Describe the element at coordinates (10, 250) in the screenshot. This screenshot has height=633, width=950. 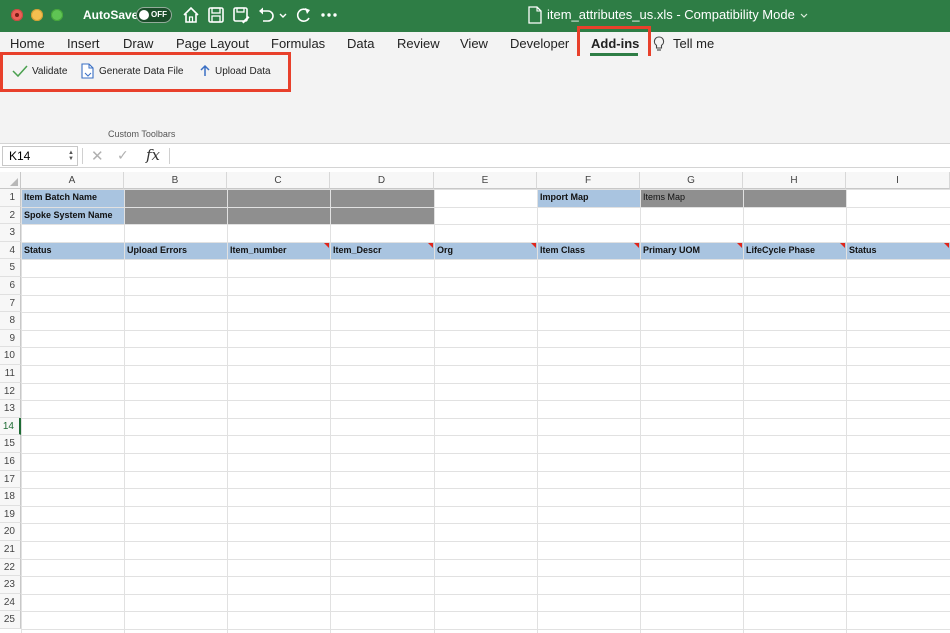
I see `row-header-4: 4` at that location.